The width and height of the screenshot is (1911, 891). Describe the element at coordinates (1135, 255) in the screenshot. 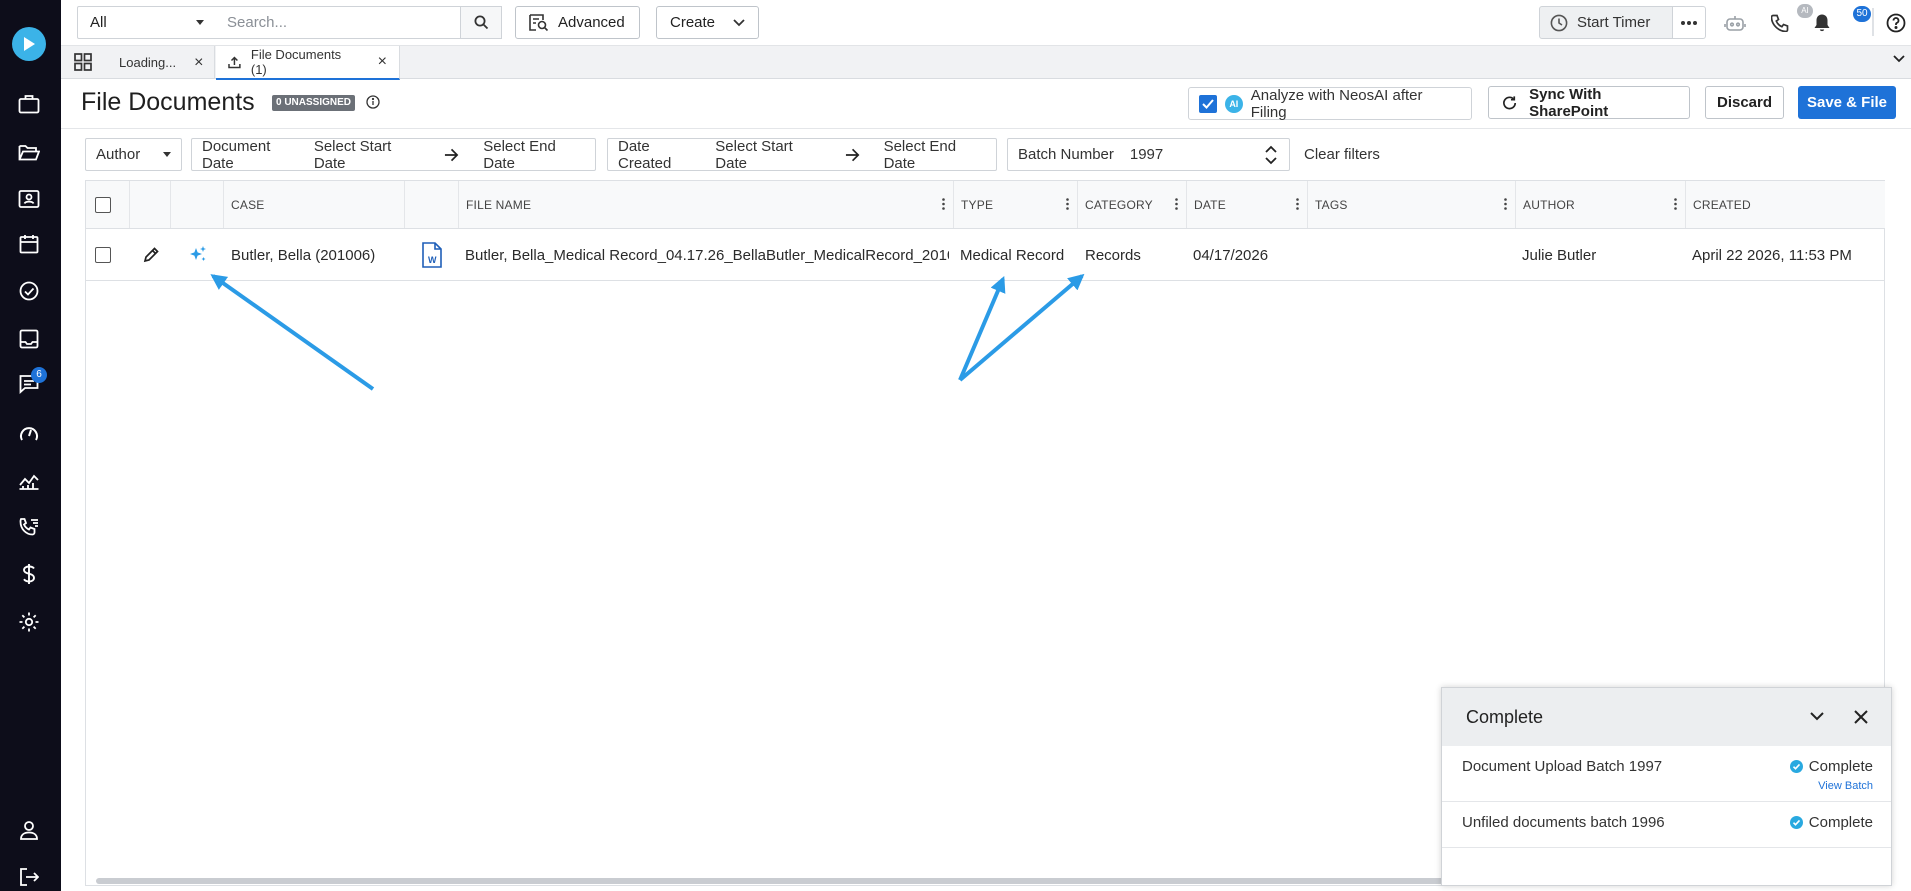

I see `category-cell: Records` at that location.